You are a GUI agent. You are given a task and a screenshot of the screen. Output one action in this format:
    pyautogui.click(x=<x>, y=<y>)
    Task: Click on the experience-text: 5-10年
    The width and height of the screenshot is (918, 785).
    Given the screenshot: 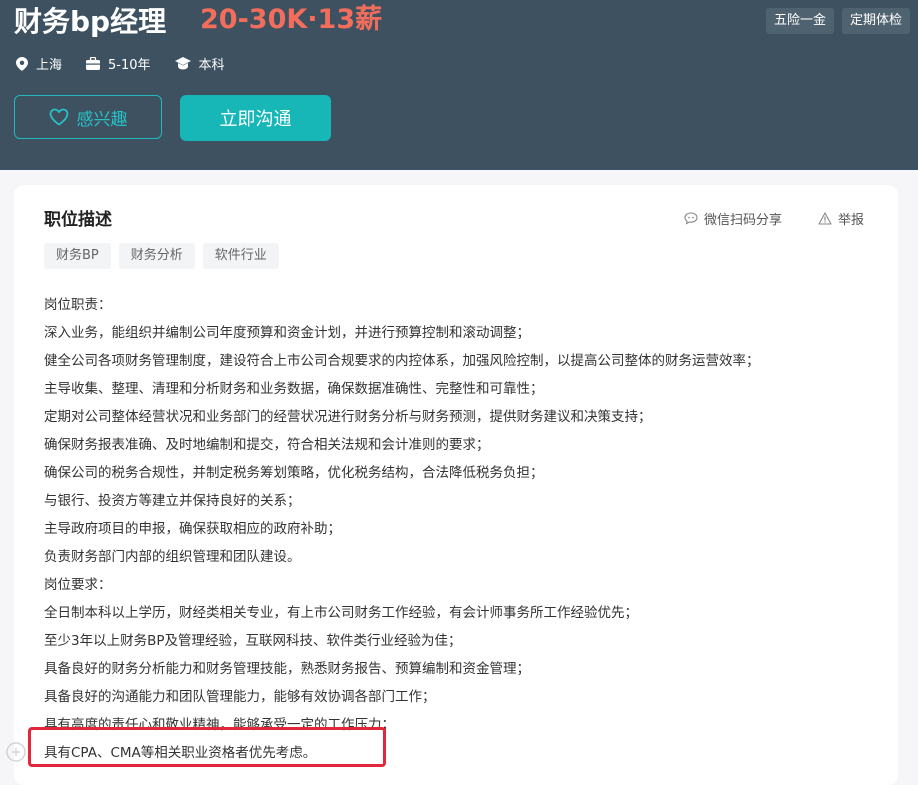 What is the action you would take?
    pyautogui.click(x=129, y=65)
    